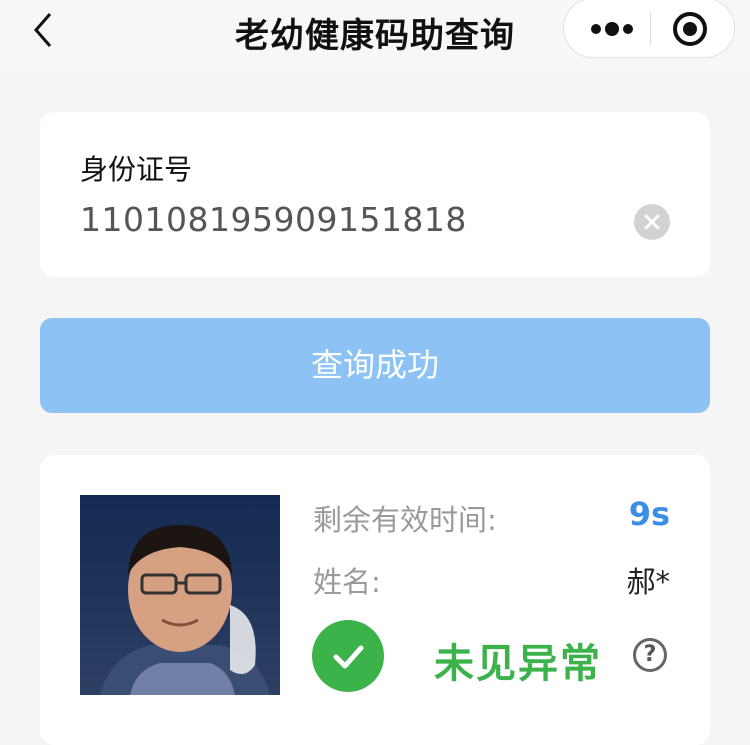 The image size is (750, 745). Describe the element at coordinates (690, 29) in the screenshot. I see `target-circle-icon` at that location.